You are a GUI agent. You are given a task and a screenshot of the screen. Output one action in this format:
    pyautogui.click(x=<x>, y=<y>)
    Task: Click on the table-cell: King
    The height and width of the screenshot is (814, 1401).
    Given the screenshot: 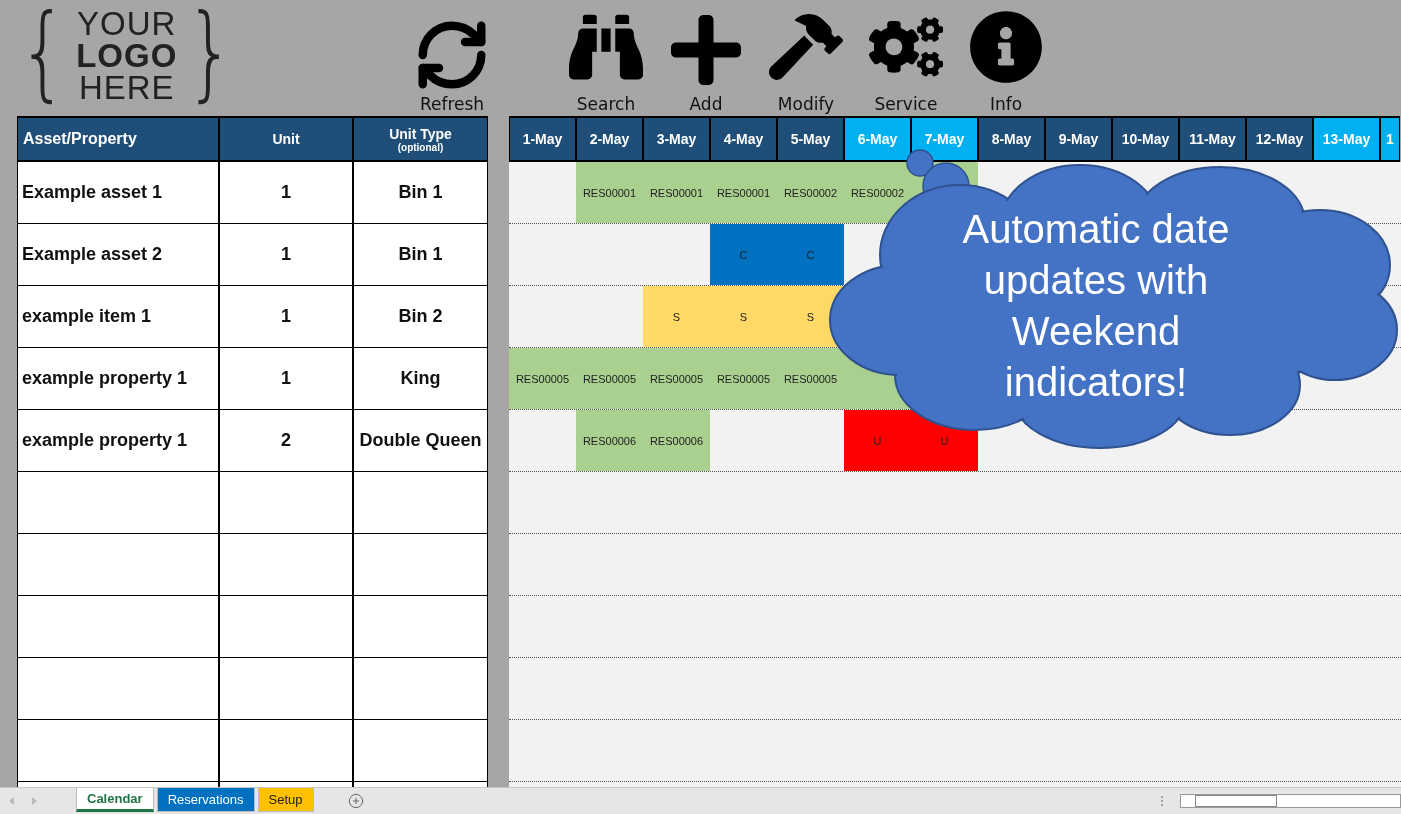 What is the action you would take?
    pyautogui.click(x=420, y=379)
    